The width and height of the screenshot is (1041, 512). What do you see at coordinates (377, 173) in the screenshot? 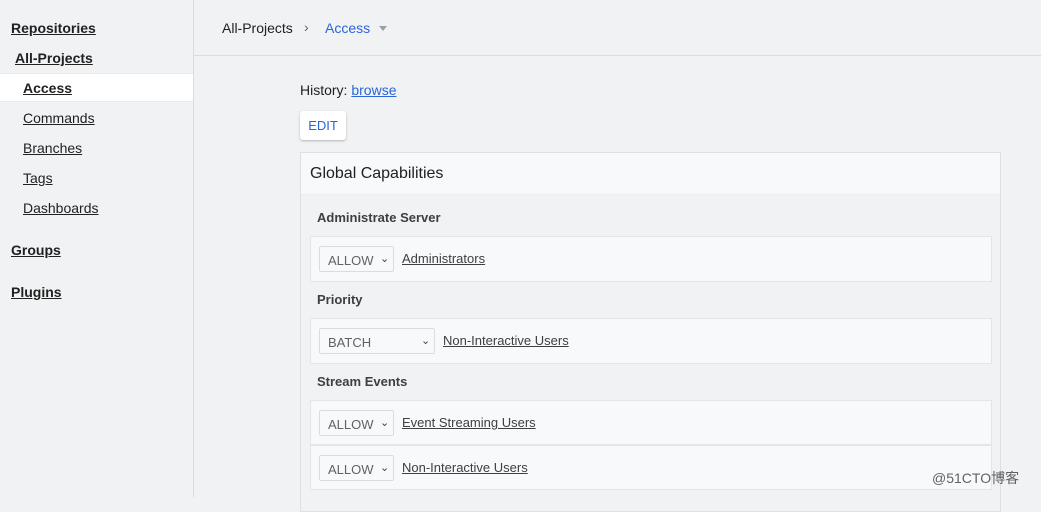
I see `panel-title: Global Capabilities` at bounding box center [377, 173].